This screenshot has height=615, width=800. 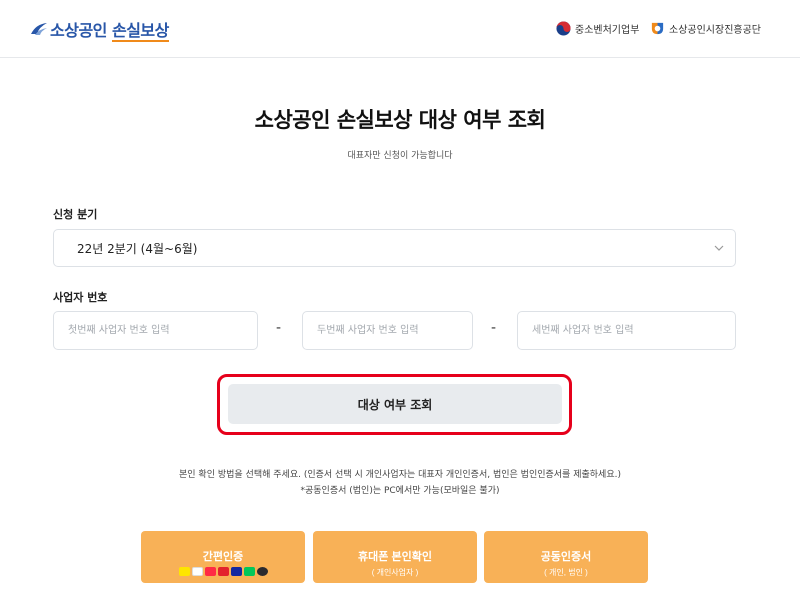 What do you see at coordinates (236, 571) in the screenshot?
I see `samsung-pass-icon` at bounding box center [236, 571].